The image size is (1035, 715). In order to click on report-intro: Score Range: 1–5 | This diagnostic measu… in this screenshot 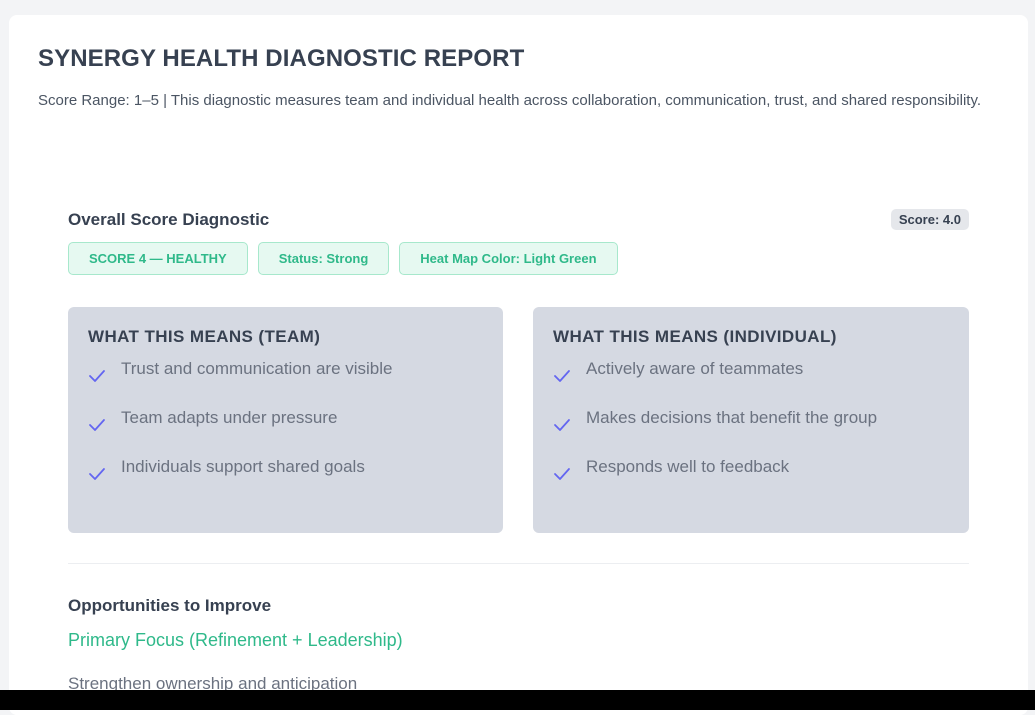, I will do `click(510, 100)`.